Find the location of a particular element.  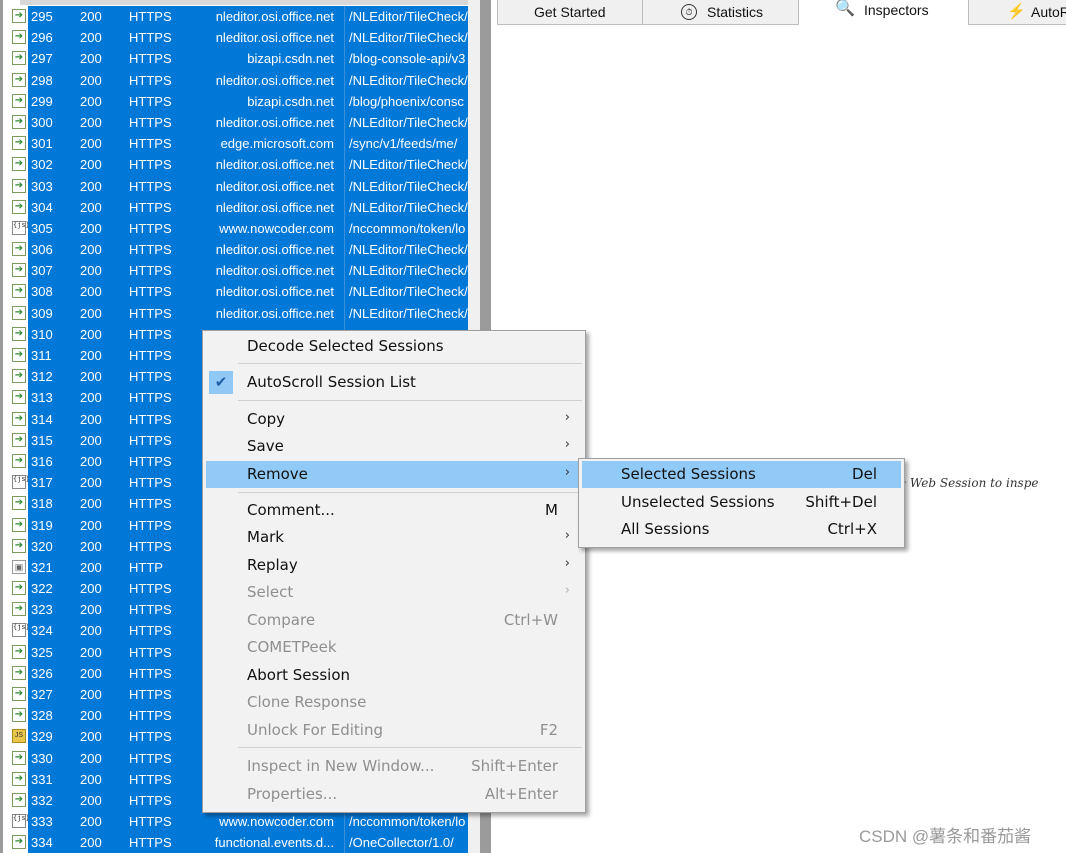

submenu-item-unselected-sessions: Unselected Sessions Shift+Del is located at coordinates (741, 502).